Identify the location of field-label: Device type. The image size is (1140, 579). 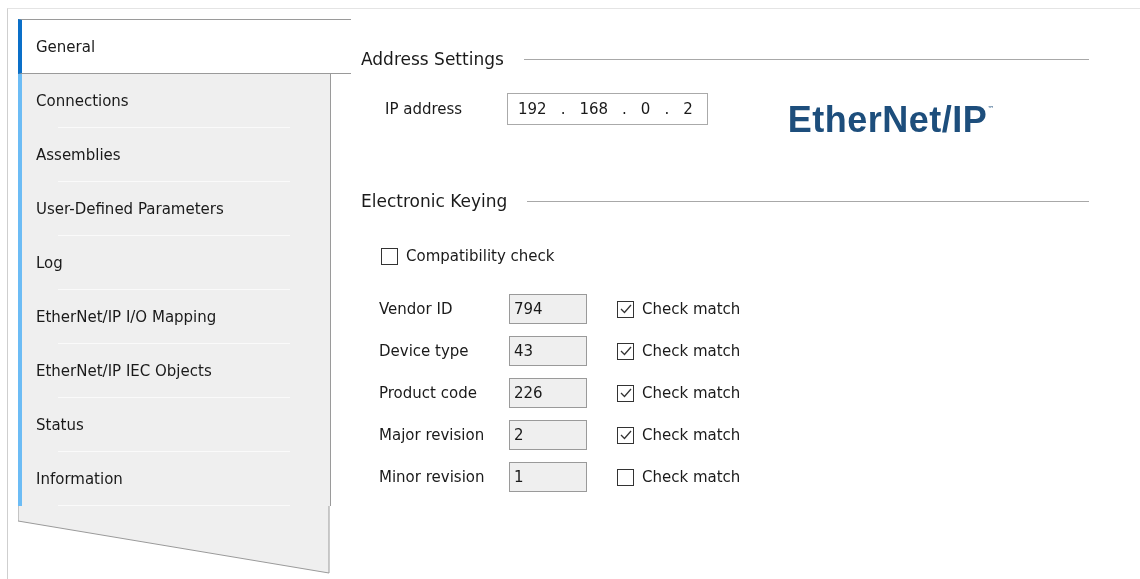
(424, 351).